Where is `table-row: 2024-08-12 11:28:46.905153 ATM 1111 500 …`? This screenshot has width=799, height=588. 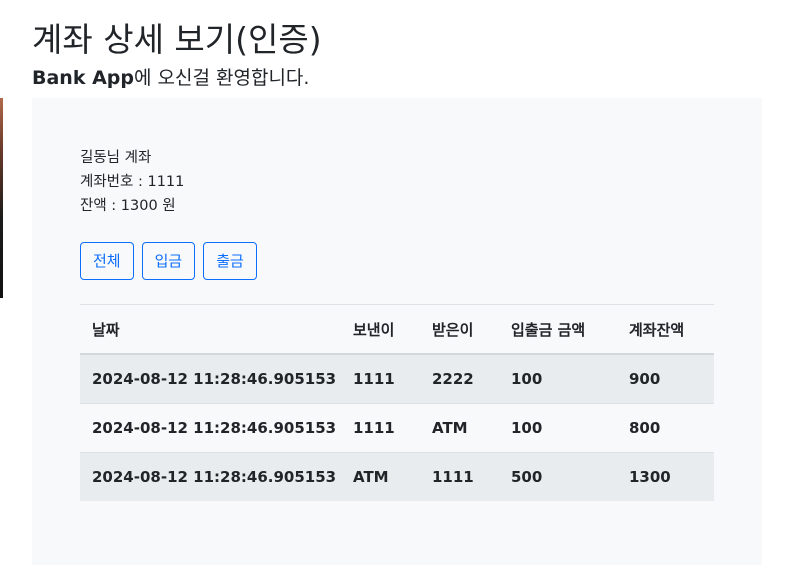 table-row: 2024-08-12 11:28:46.905153 ATM 1111 500 … is located at coordinates (397, 476).